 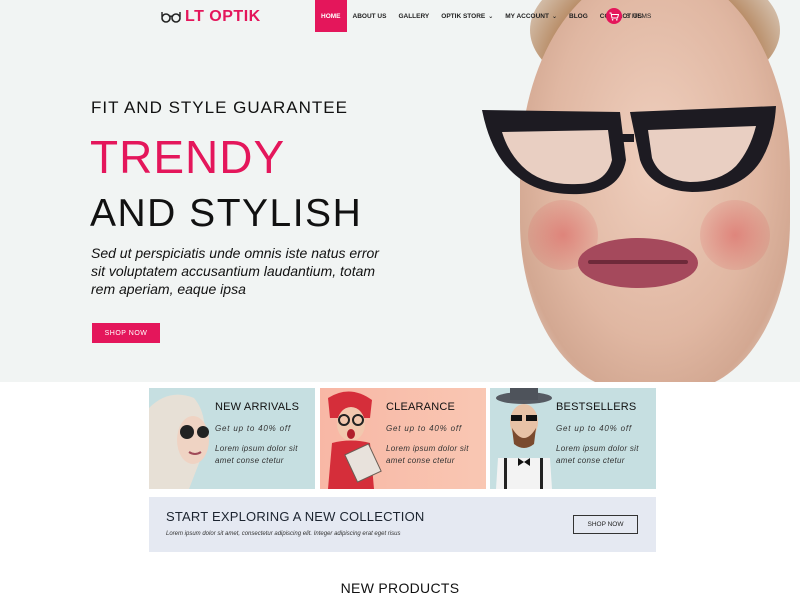 I want to click on collection-shop-now-button: SHOP NOW, so click(x=605, y=524).